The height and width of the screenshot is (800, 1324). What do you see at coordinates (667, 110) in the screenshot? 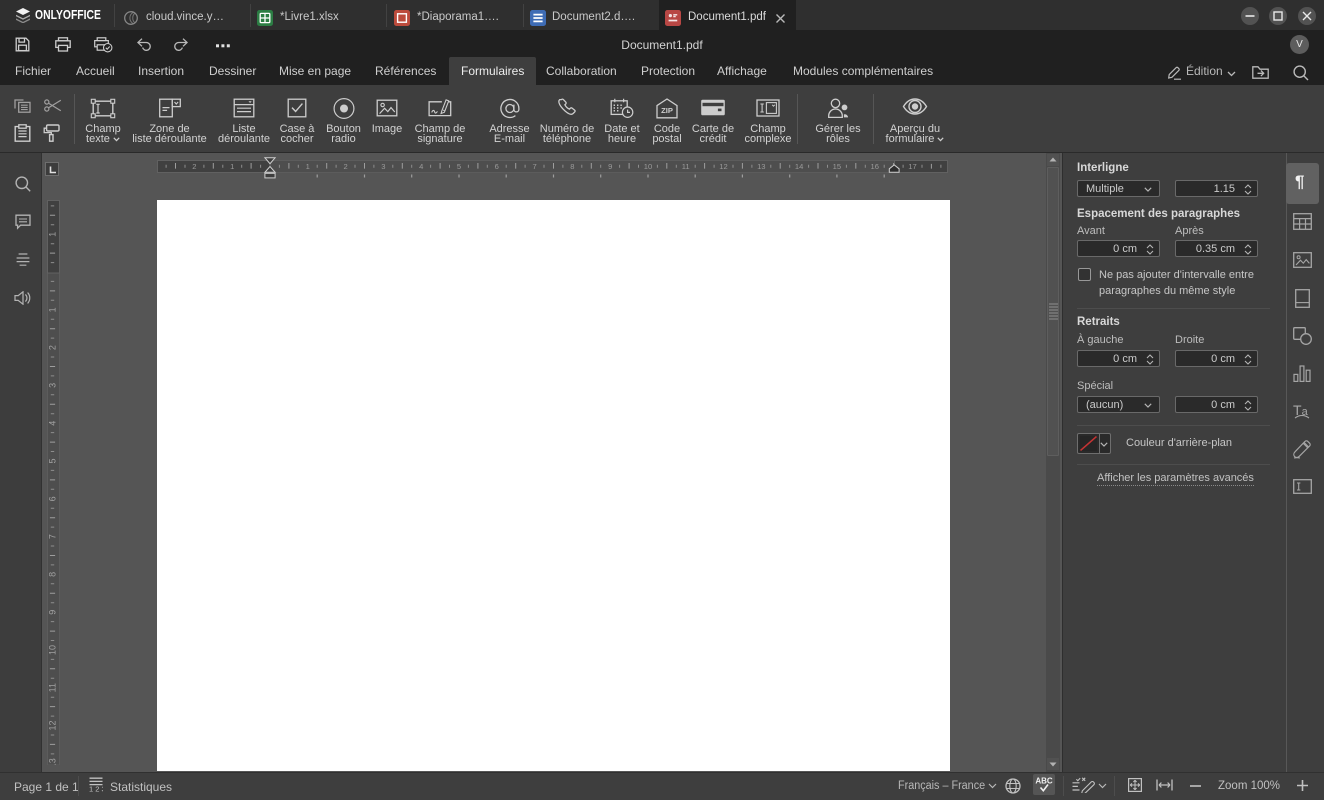
I see `svg-text: ZIP` at bounding box center [667, 110].